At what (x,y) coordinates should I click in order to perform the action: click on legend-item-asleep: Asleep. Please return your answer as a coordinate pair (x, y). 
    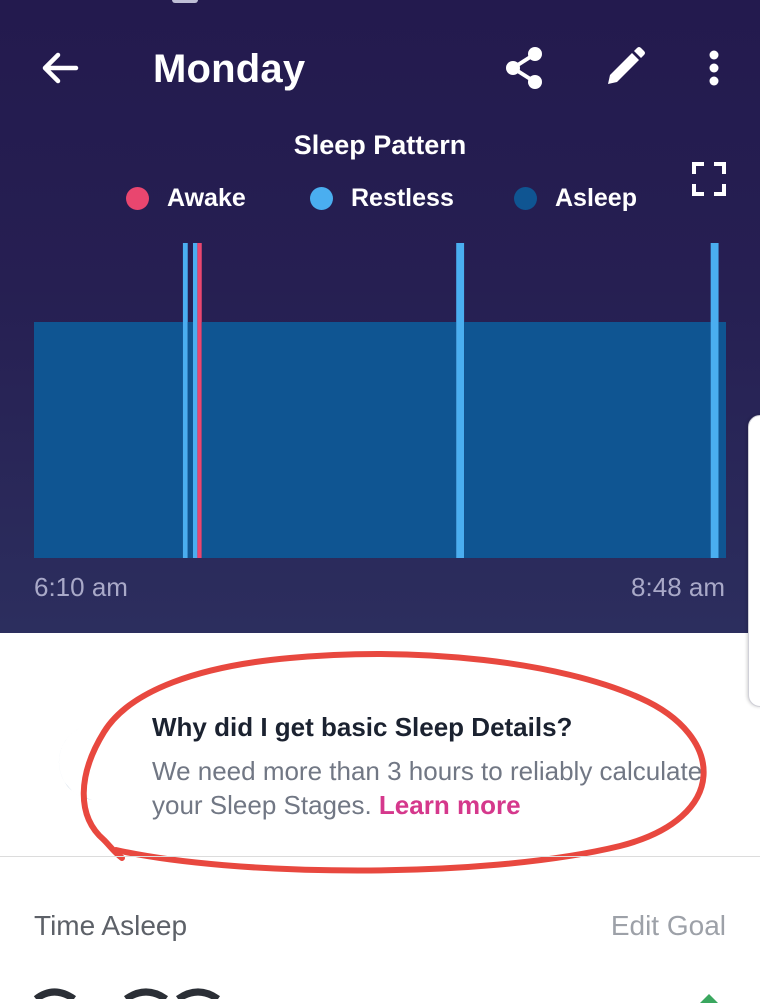
    Looking at the image, I should click on (575, 198).